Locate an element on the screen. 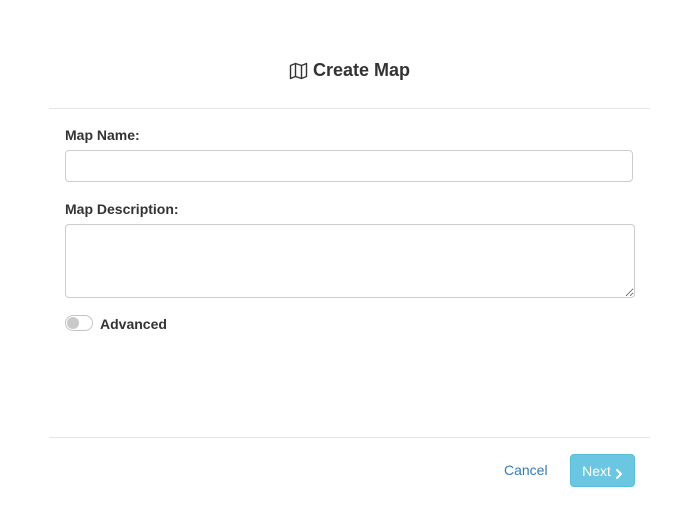  map-name-input is located at coordinates (349, 166).